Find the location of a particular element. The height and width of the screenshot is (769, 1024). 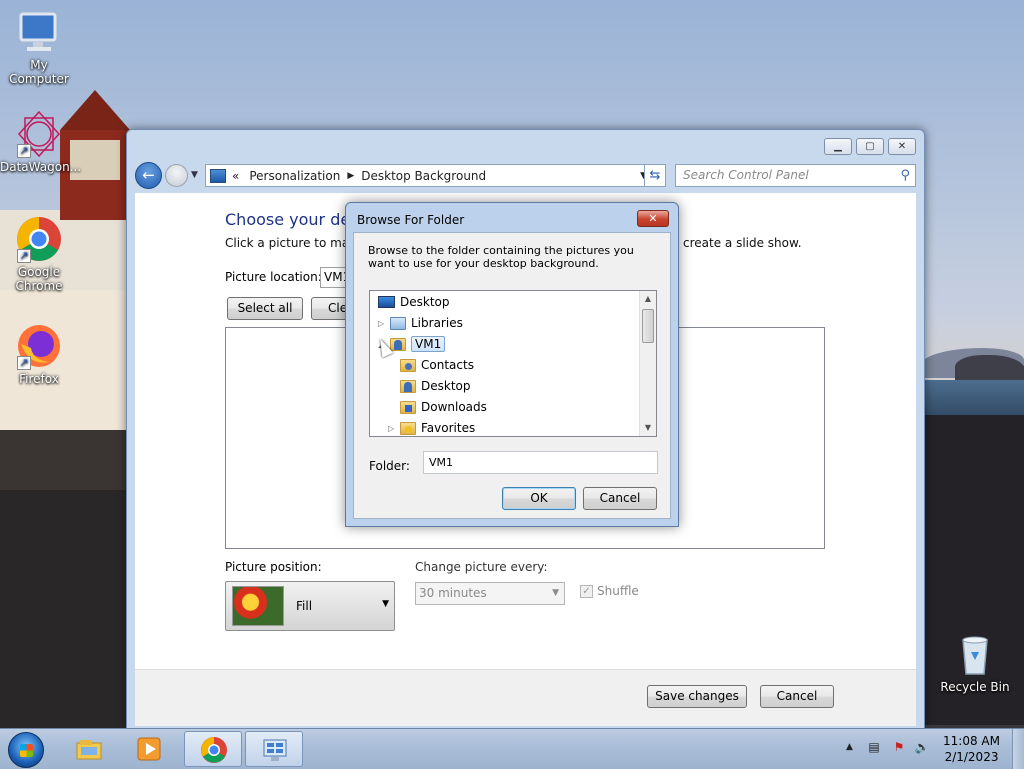

minimize-button: ▁ is located at coordinates (838, 146).